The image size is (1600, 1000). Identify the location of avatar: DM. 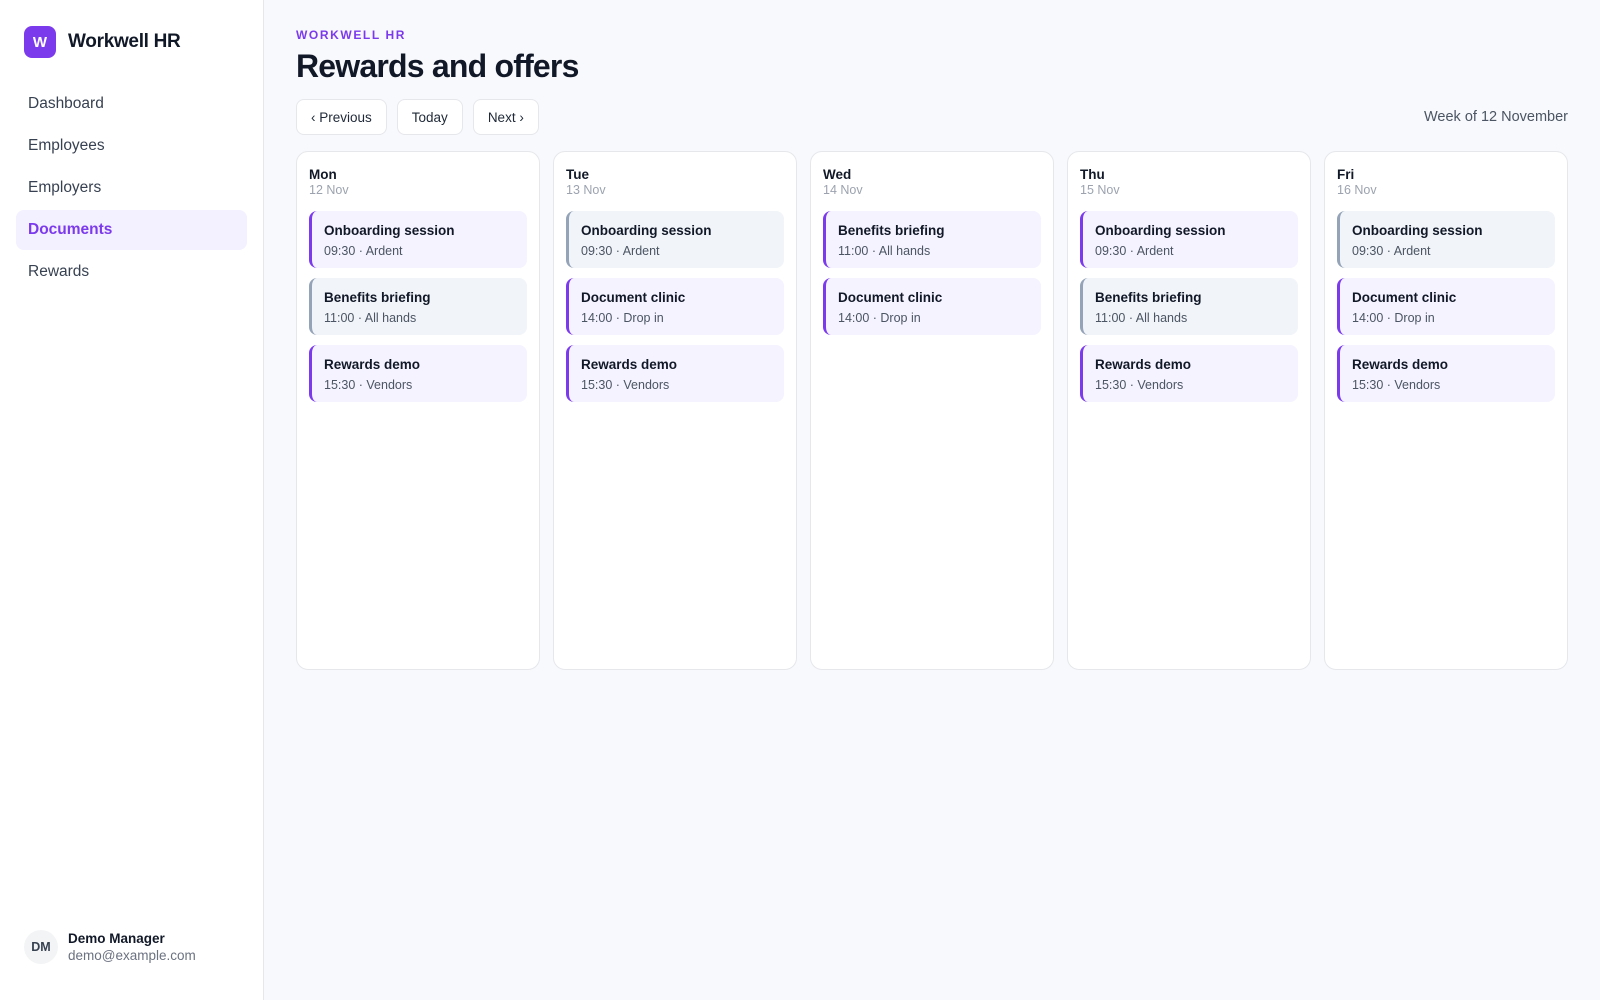
(41, 947).